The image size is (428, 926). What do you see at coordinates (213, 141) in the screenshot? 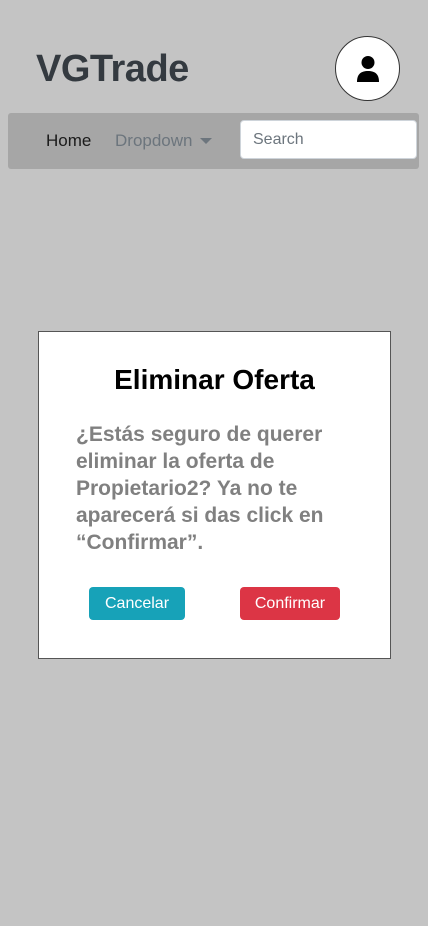
I see `navbar: Home Dropdown` at bounding box center [213, 141].